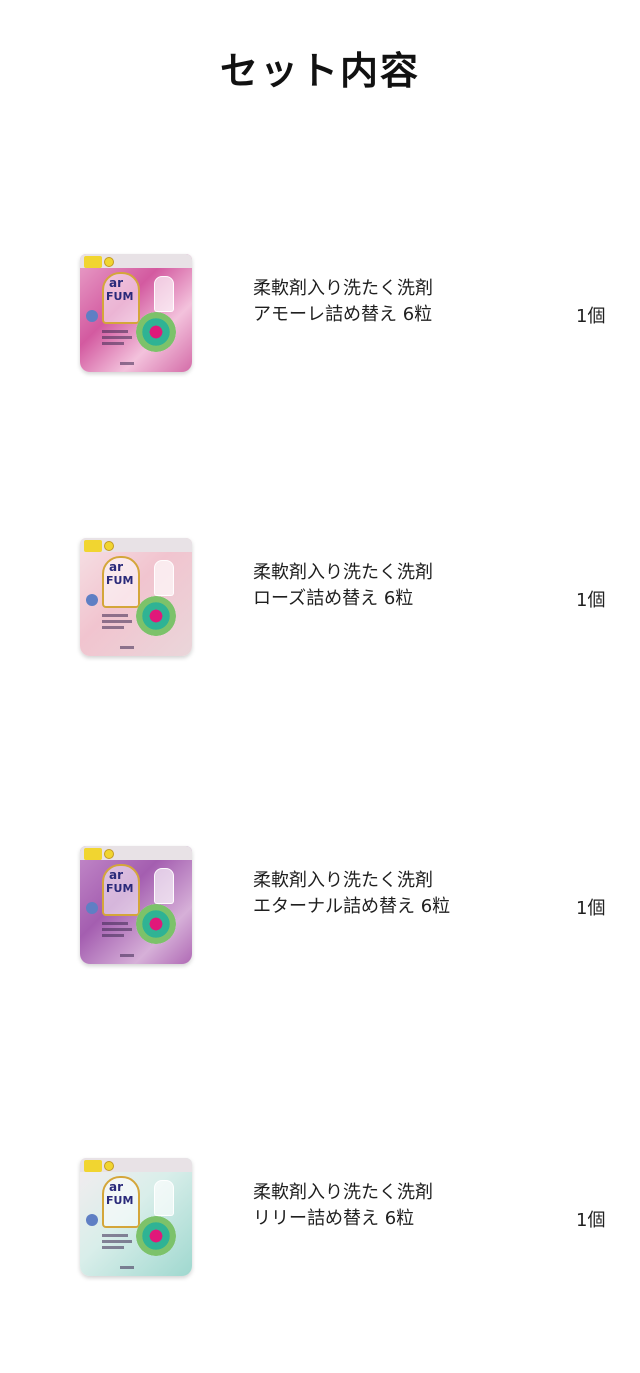 The image size is (640, 1373). I want to click on set-item-rose: ar FUM 柔軟剤入り洗たく洗剤 ローズ詰め替え 6粒 1個, so click(320, 597).